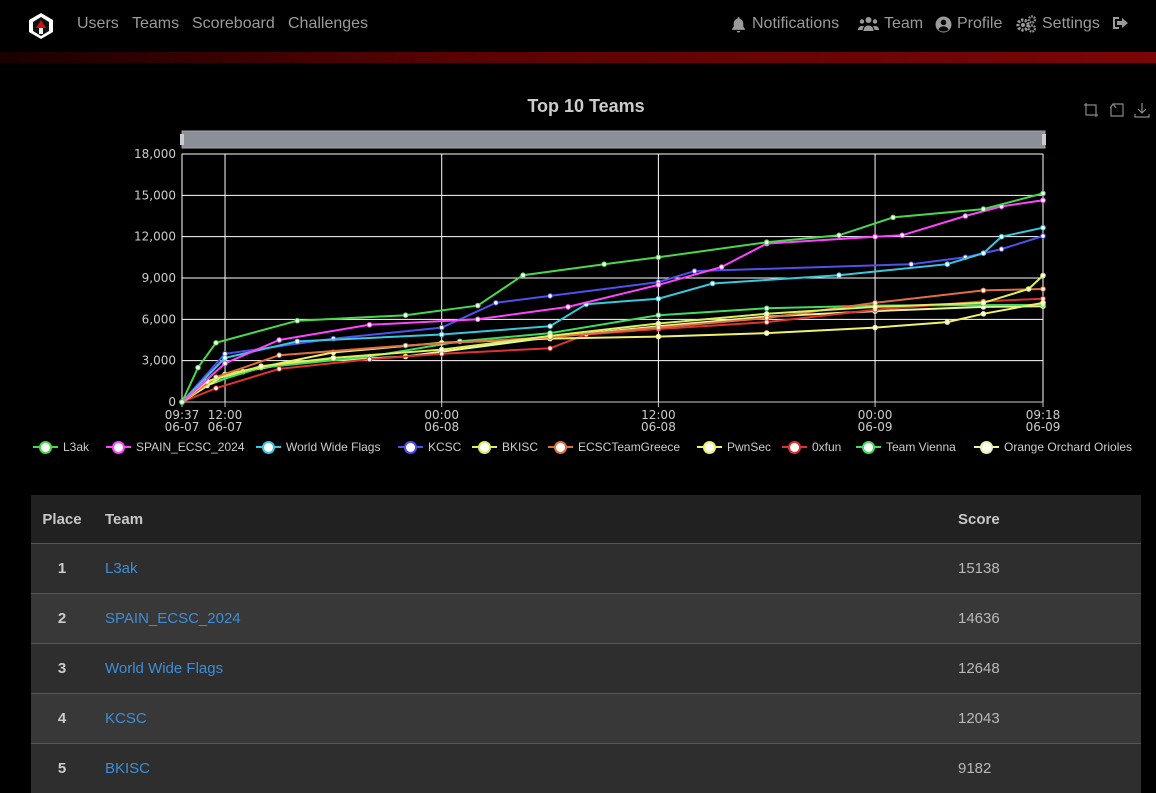  I want to click on row-team-link: KCSC, so click(525, 718).